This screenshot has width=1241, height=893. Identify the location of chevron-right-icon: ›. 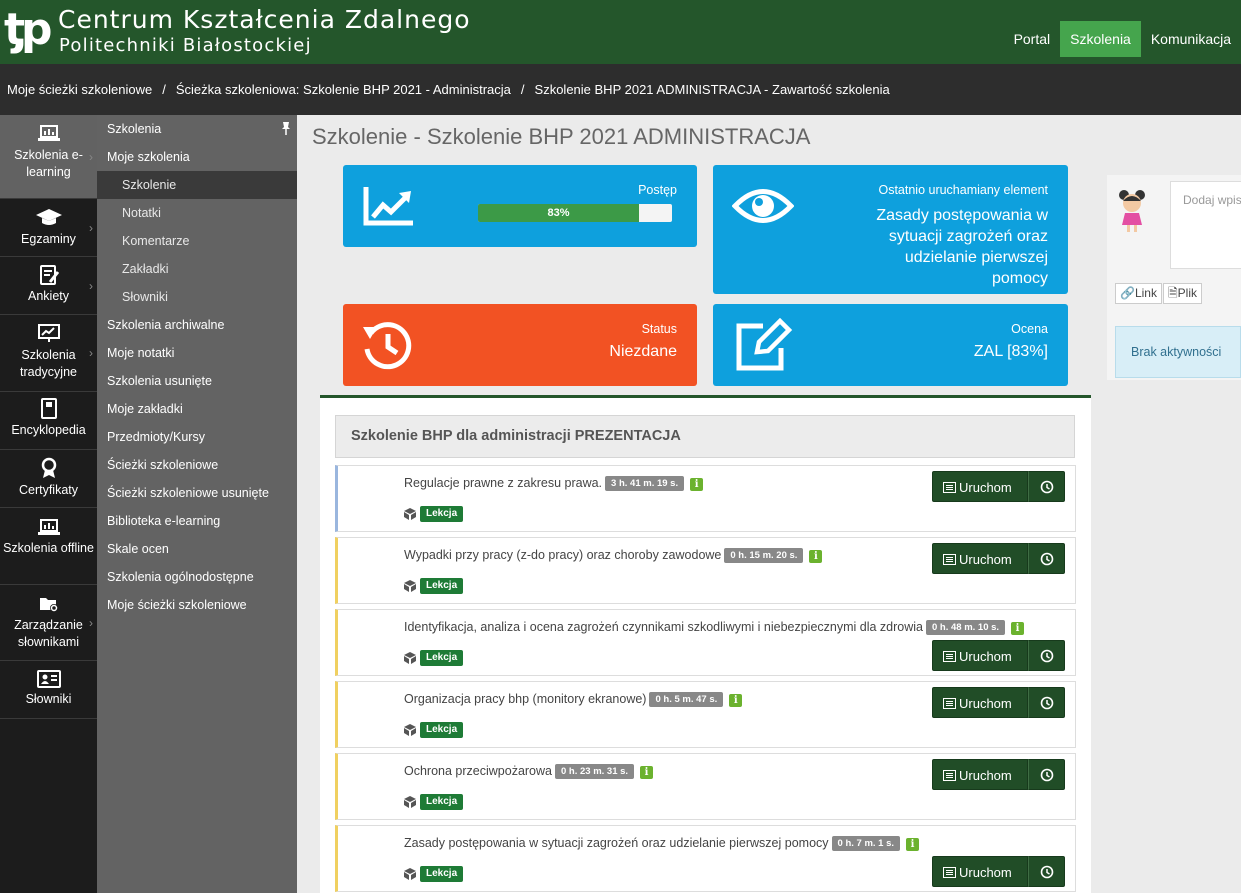
(91, 227).